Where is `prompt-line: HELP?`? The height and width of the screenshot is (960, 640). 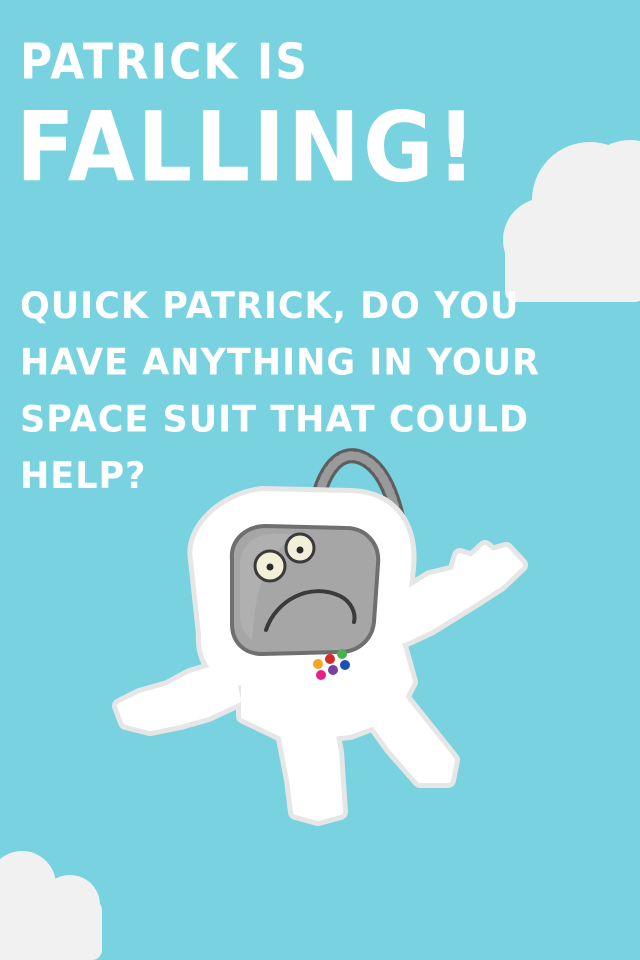 prompt-line: HELP? is located at coordinates (83, 476).